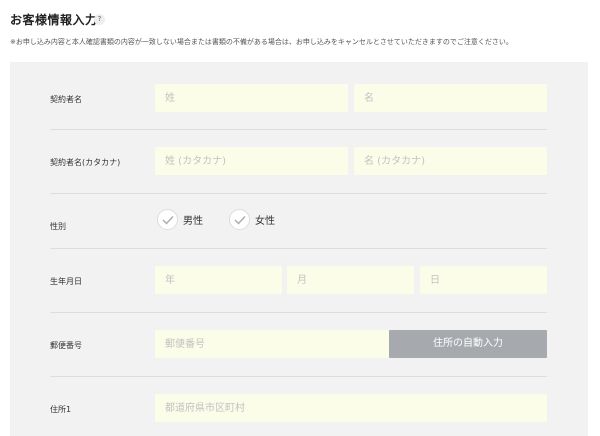 The width and height of the screenshot is (600, 436). I want to click on birthday-label: 生年月日, so click(66, 281).